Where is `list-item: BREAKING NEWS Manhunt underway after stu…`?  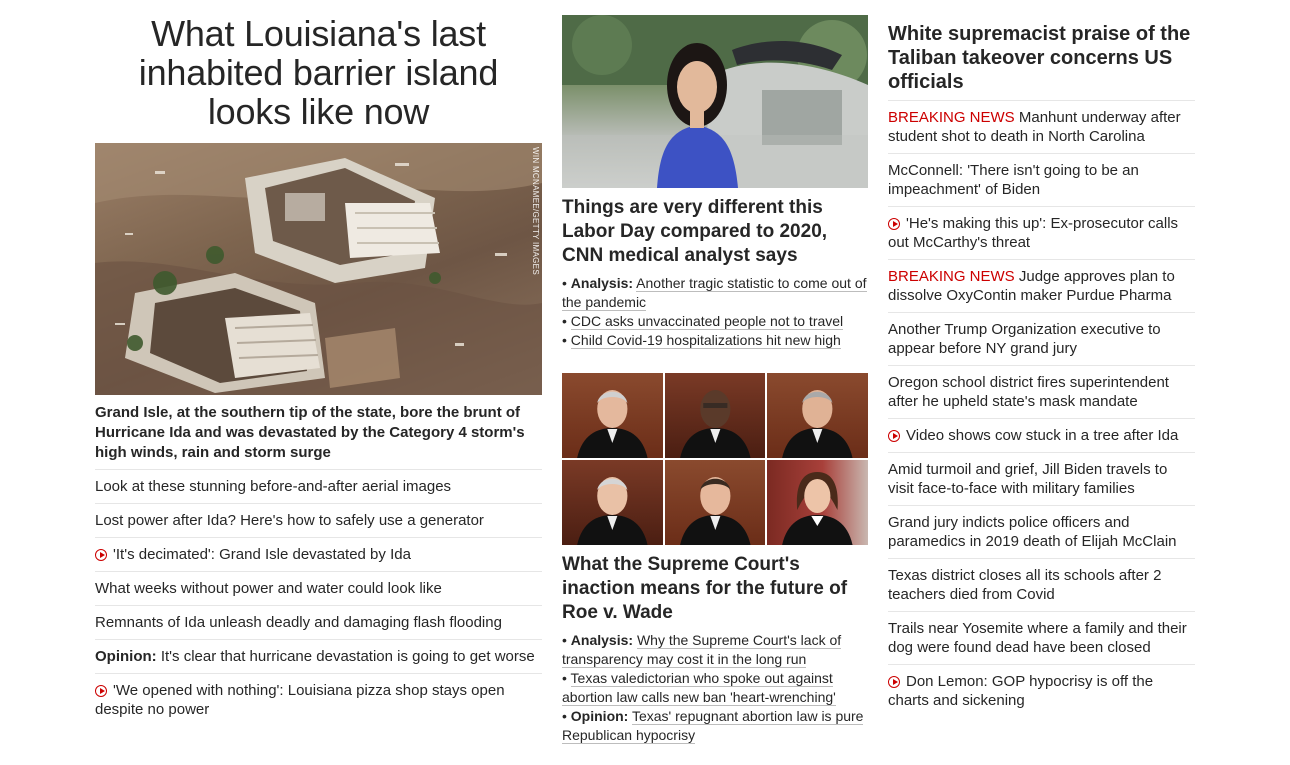
list-item: BREAKING NEWS Manhunt underway after stu… is located at coordinates (1041, 126).